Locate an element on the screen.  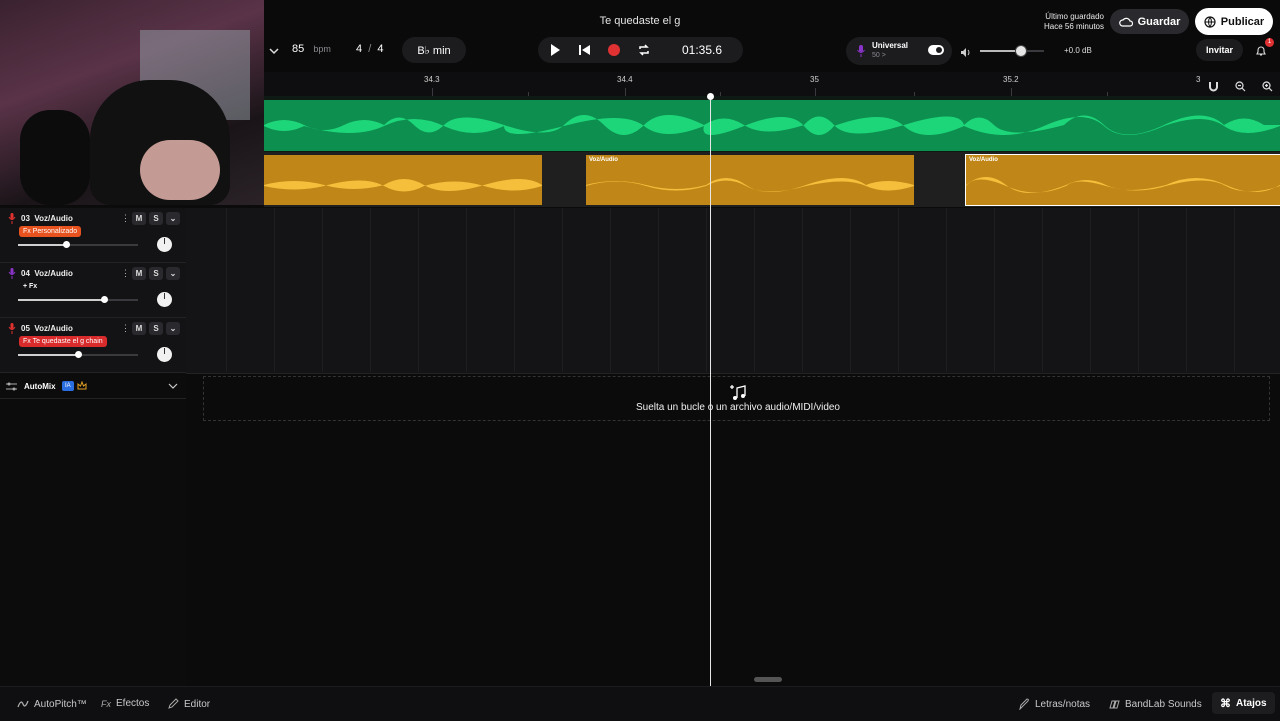
notification-badge: 1 is located at coordinates (1269, 42).